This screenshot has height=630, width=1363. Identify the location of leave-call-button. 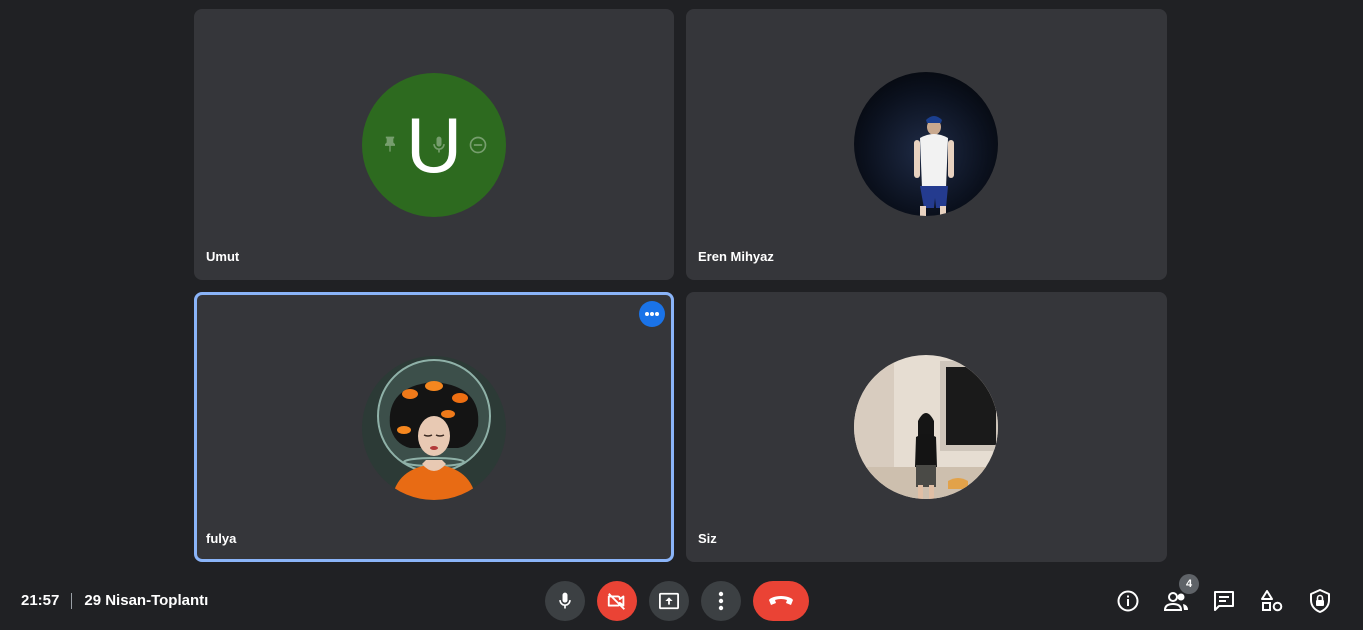
(781, 601).